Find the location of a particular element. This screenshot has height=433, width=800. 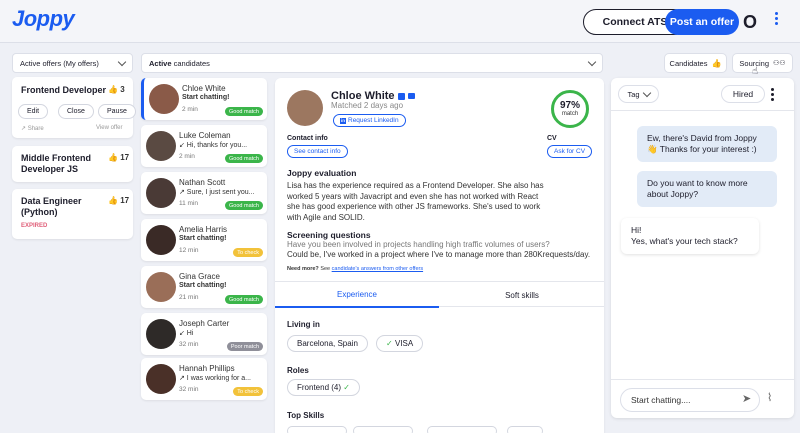

request-linkedin-button: in Request LinkedIn is located at coordinates (369, 120).